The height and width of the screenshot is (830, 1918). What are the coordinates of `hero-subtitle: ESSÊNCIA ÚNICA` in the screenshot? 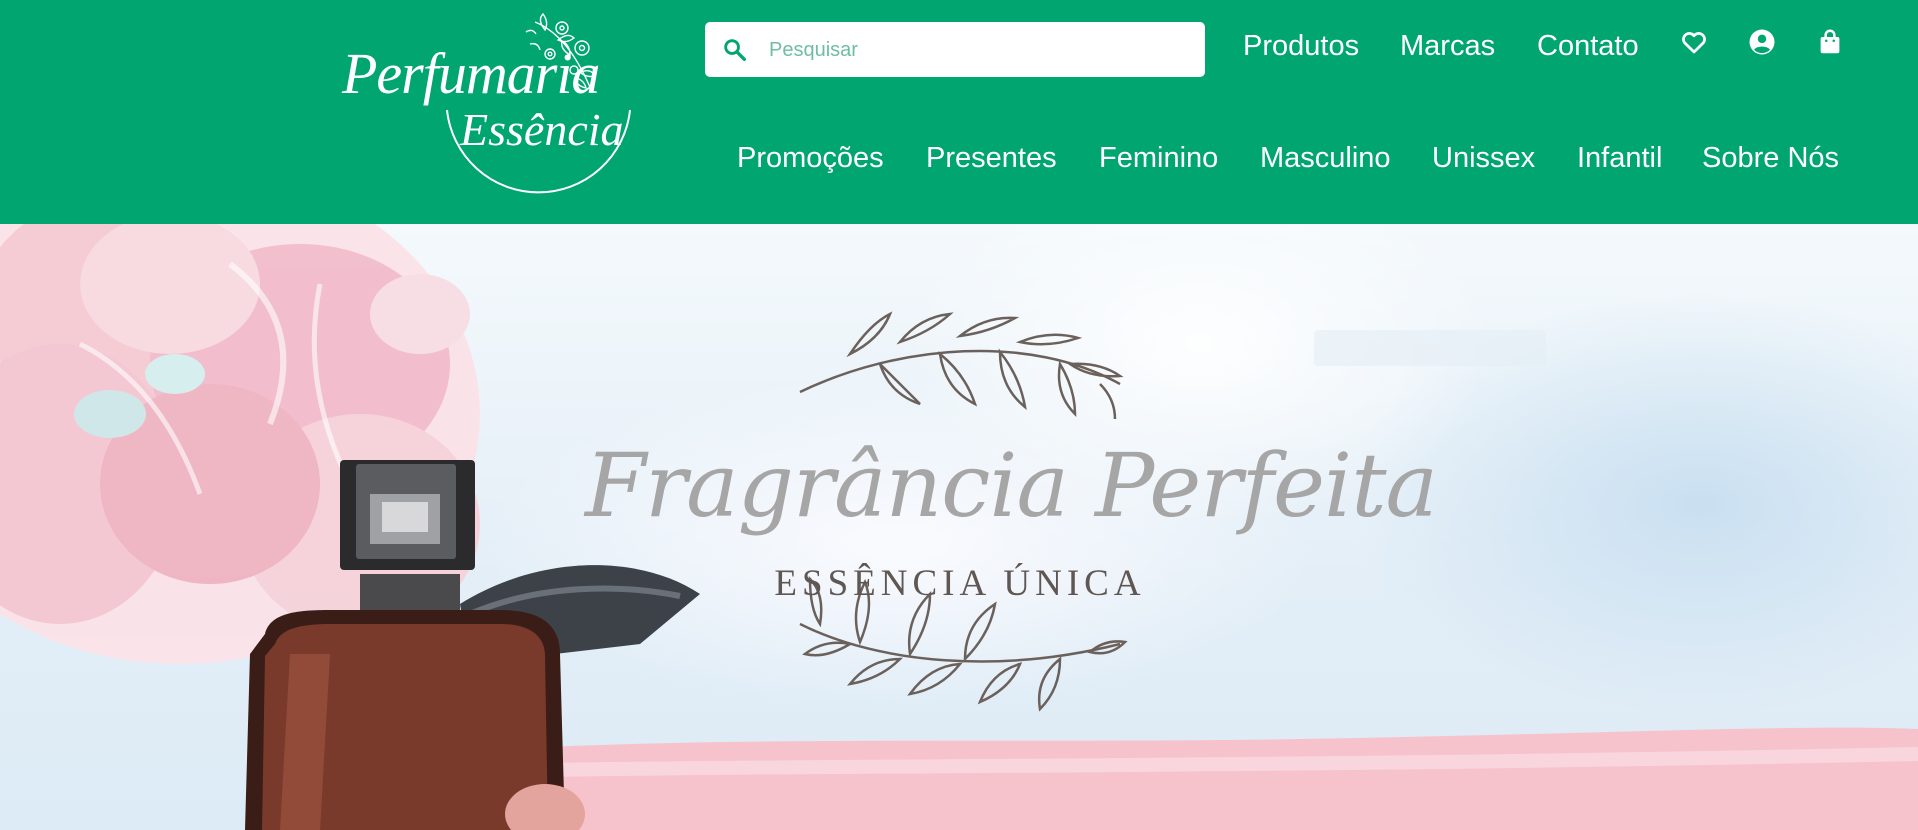 It's located at (960, 583).